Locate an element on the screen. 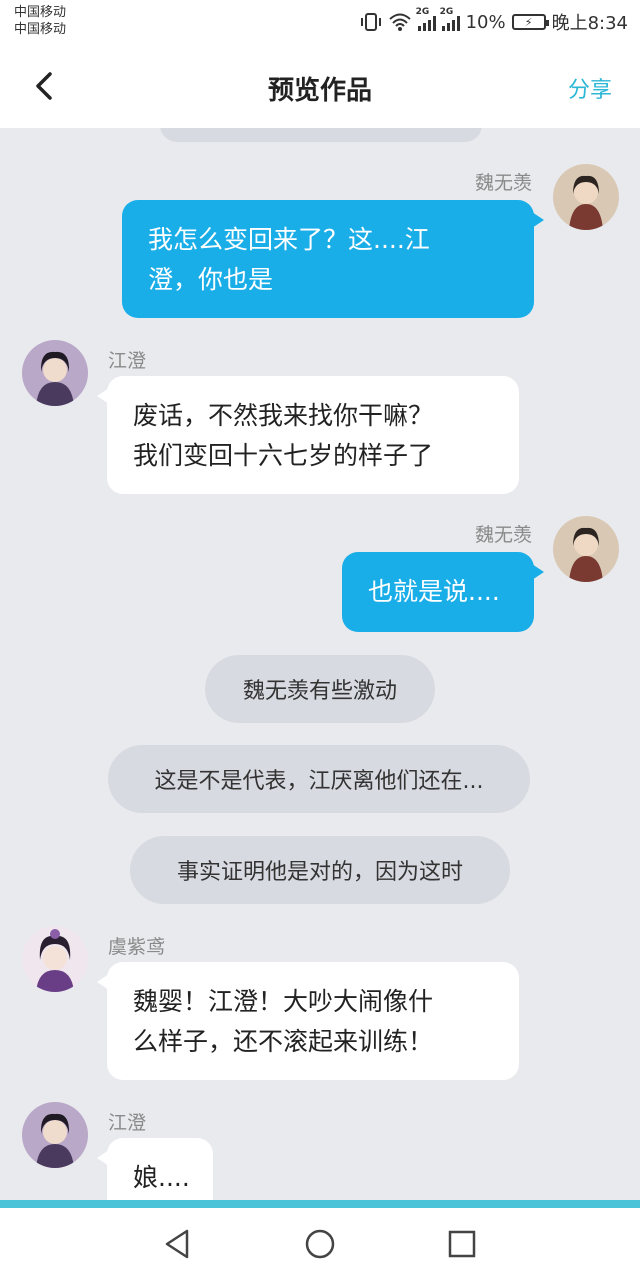  message-line: 澄，你也是 is located at coordinates (211, 279).